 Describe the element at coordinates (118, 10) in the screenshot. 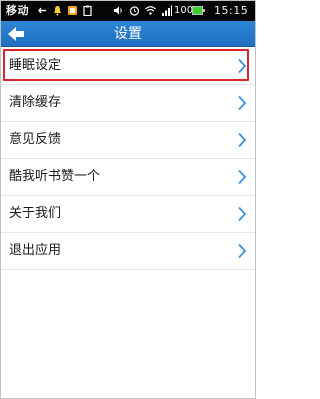

I see `volume-icon` at that location.